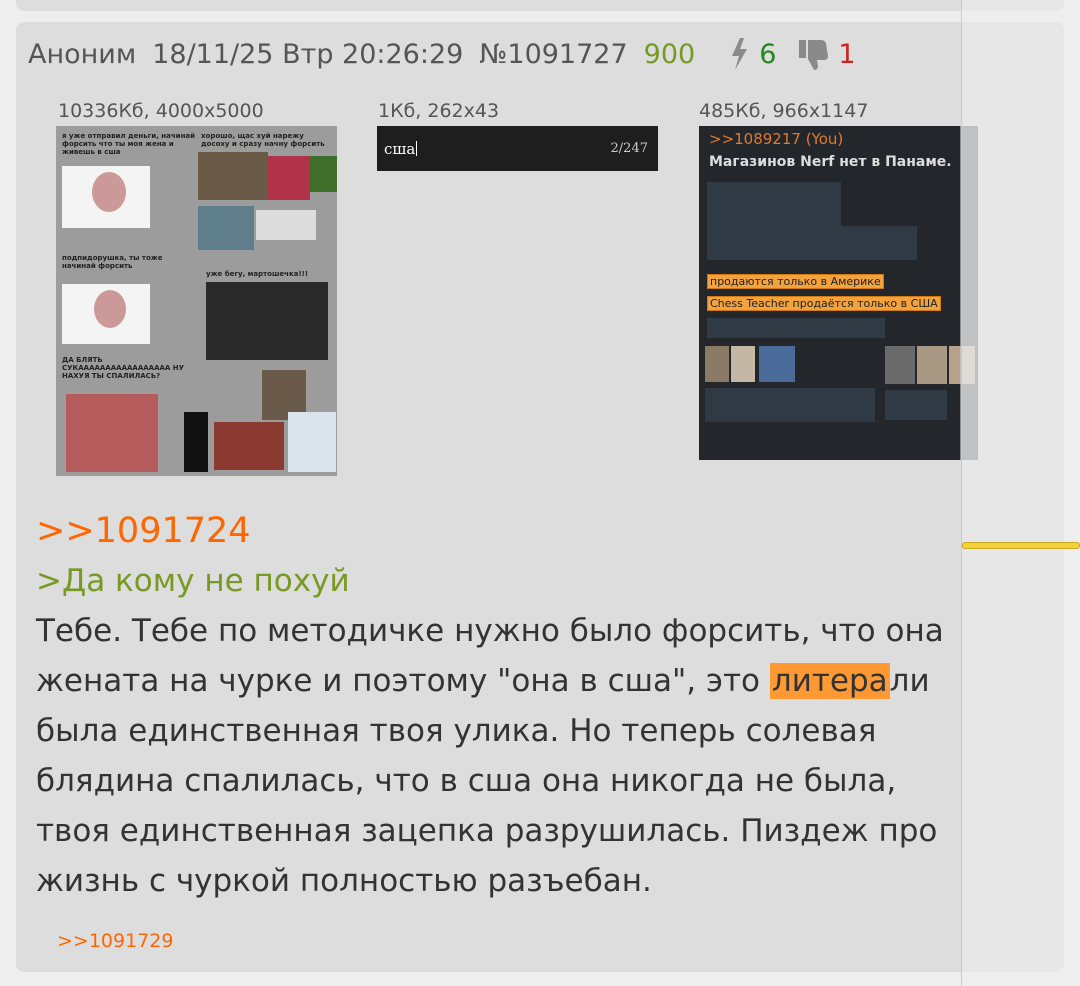  What do you see at coordinates (308, 54) in the screenshot?
I see `post-date: 18/11/25 Втр 20:26:29` at bounding box center [308, 54].